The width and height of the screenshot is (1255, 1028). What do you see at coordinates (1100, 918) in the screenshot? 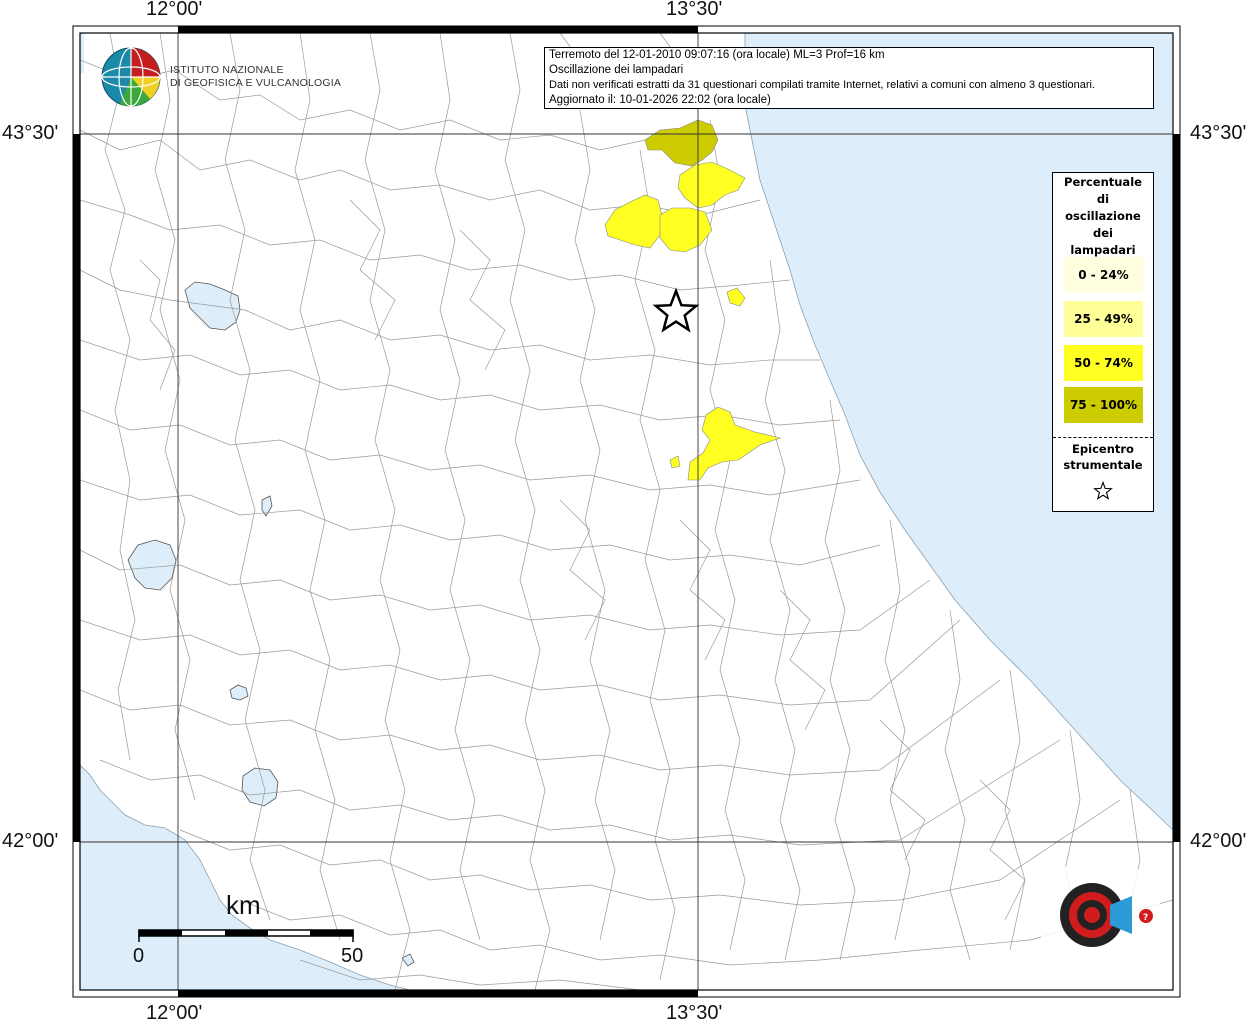
I see `hsit-logo-icon: ?` at bounding box center [1100, 918].